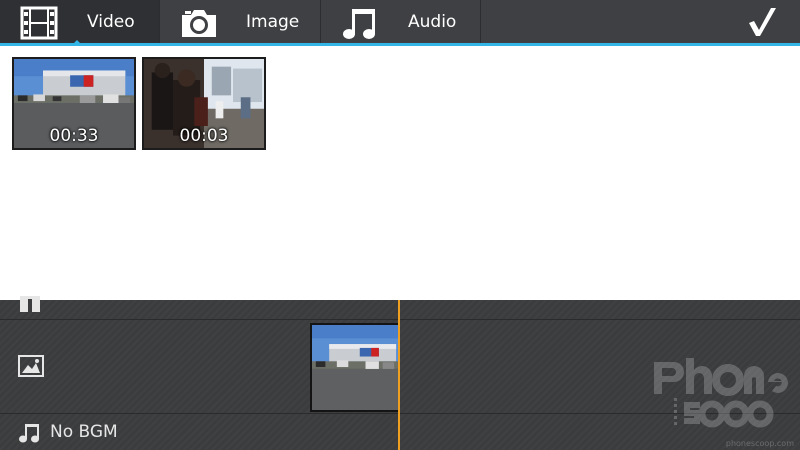 The width and height of the screenshot is (800, 450). What do you see at coordinates (39, 23) in the screenshot?
I see `film-icon` at bounding box center [39, 23].